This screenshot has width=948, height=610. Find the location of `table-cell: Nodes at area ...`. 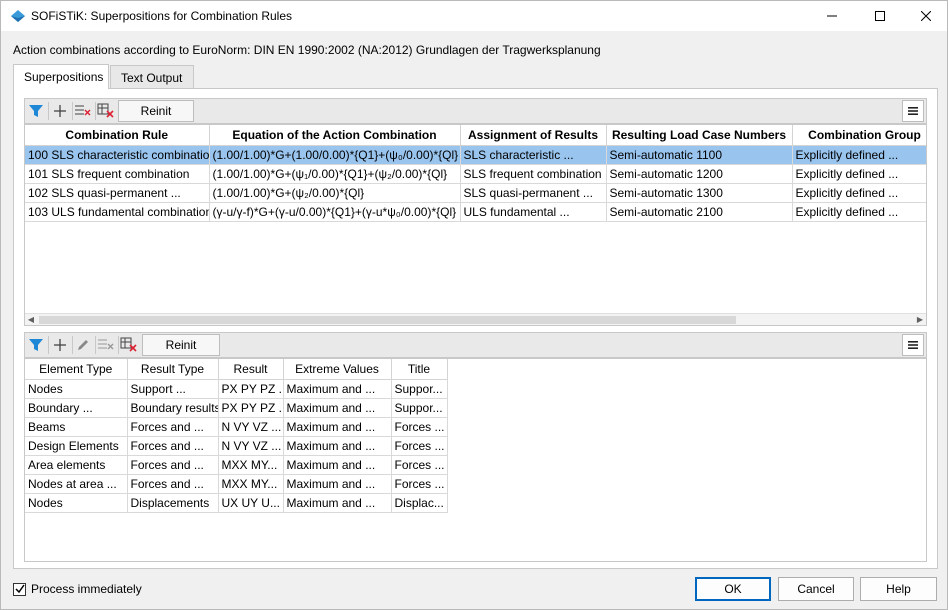

table-cell: Nodes at area ... is located at coordinates (76, 484).